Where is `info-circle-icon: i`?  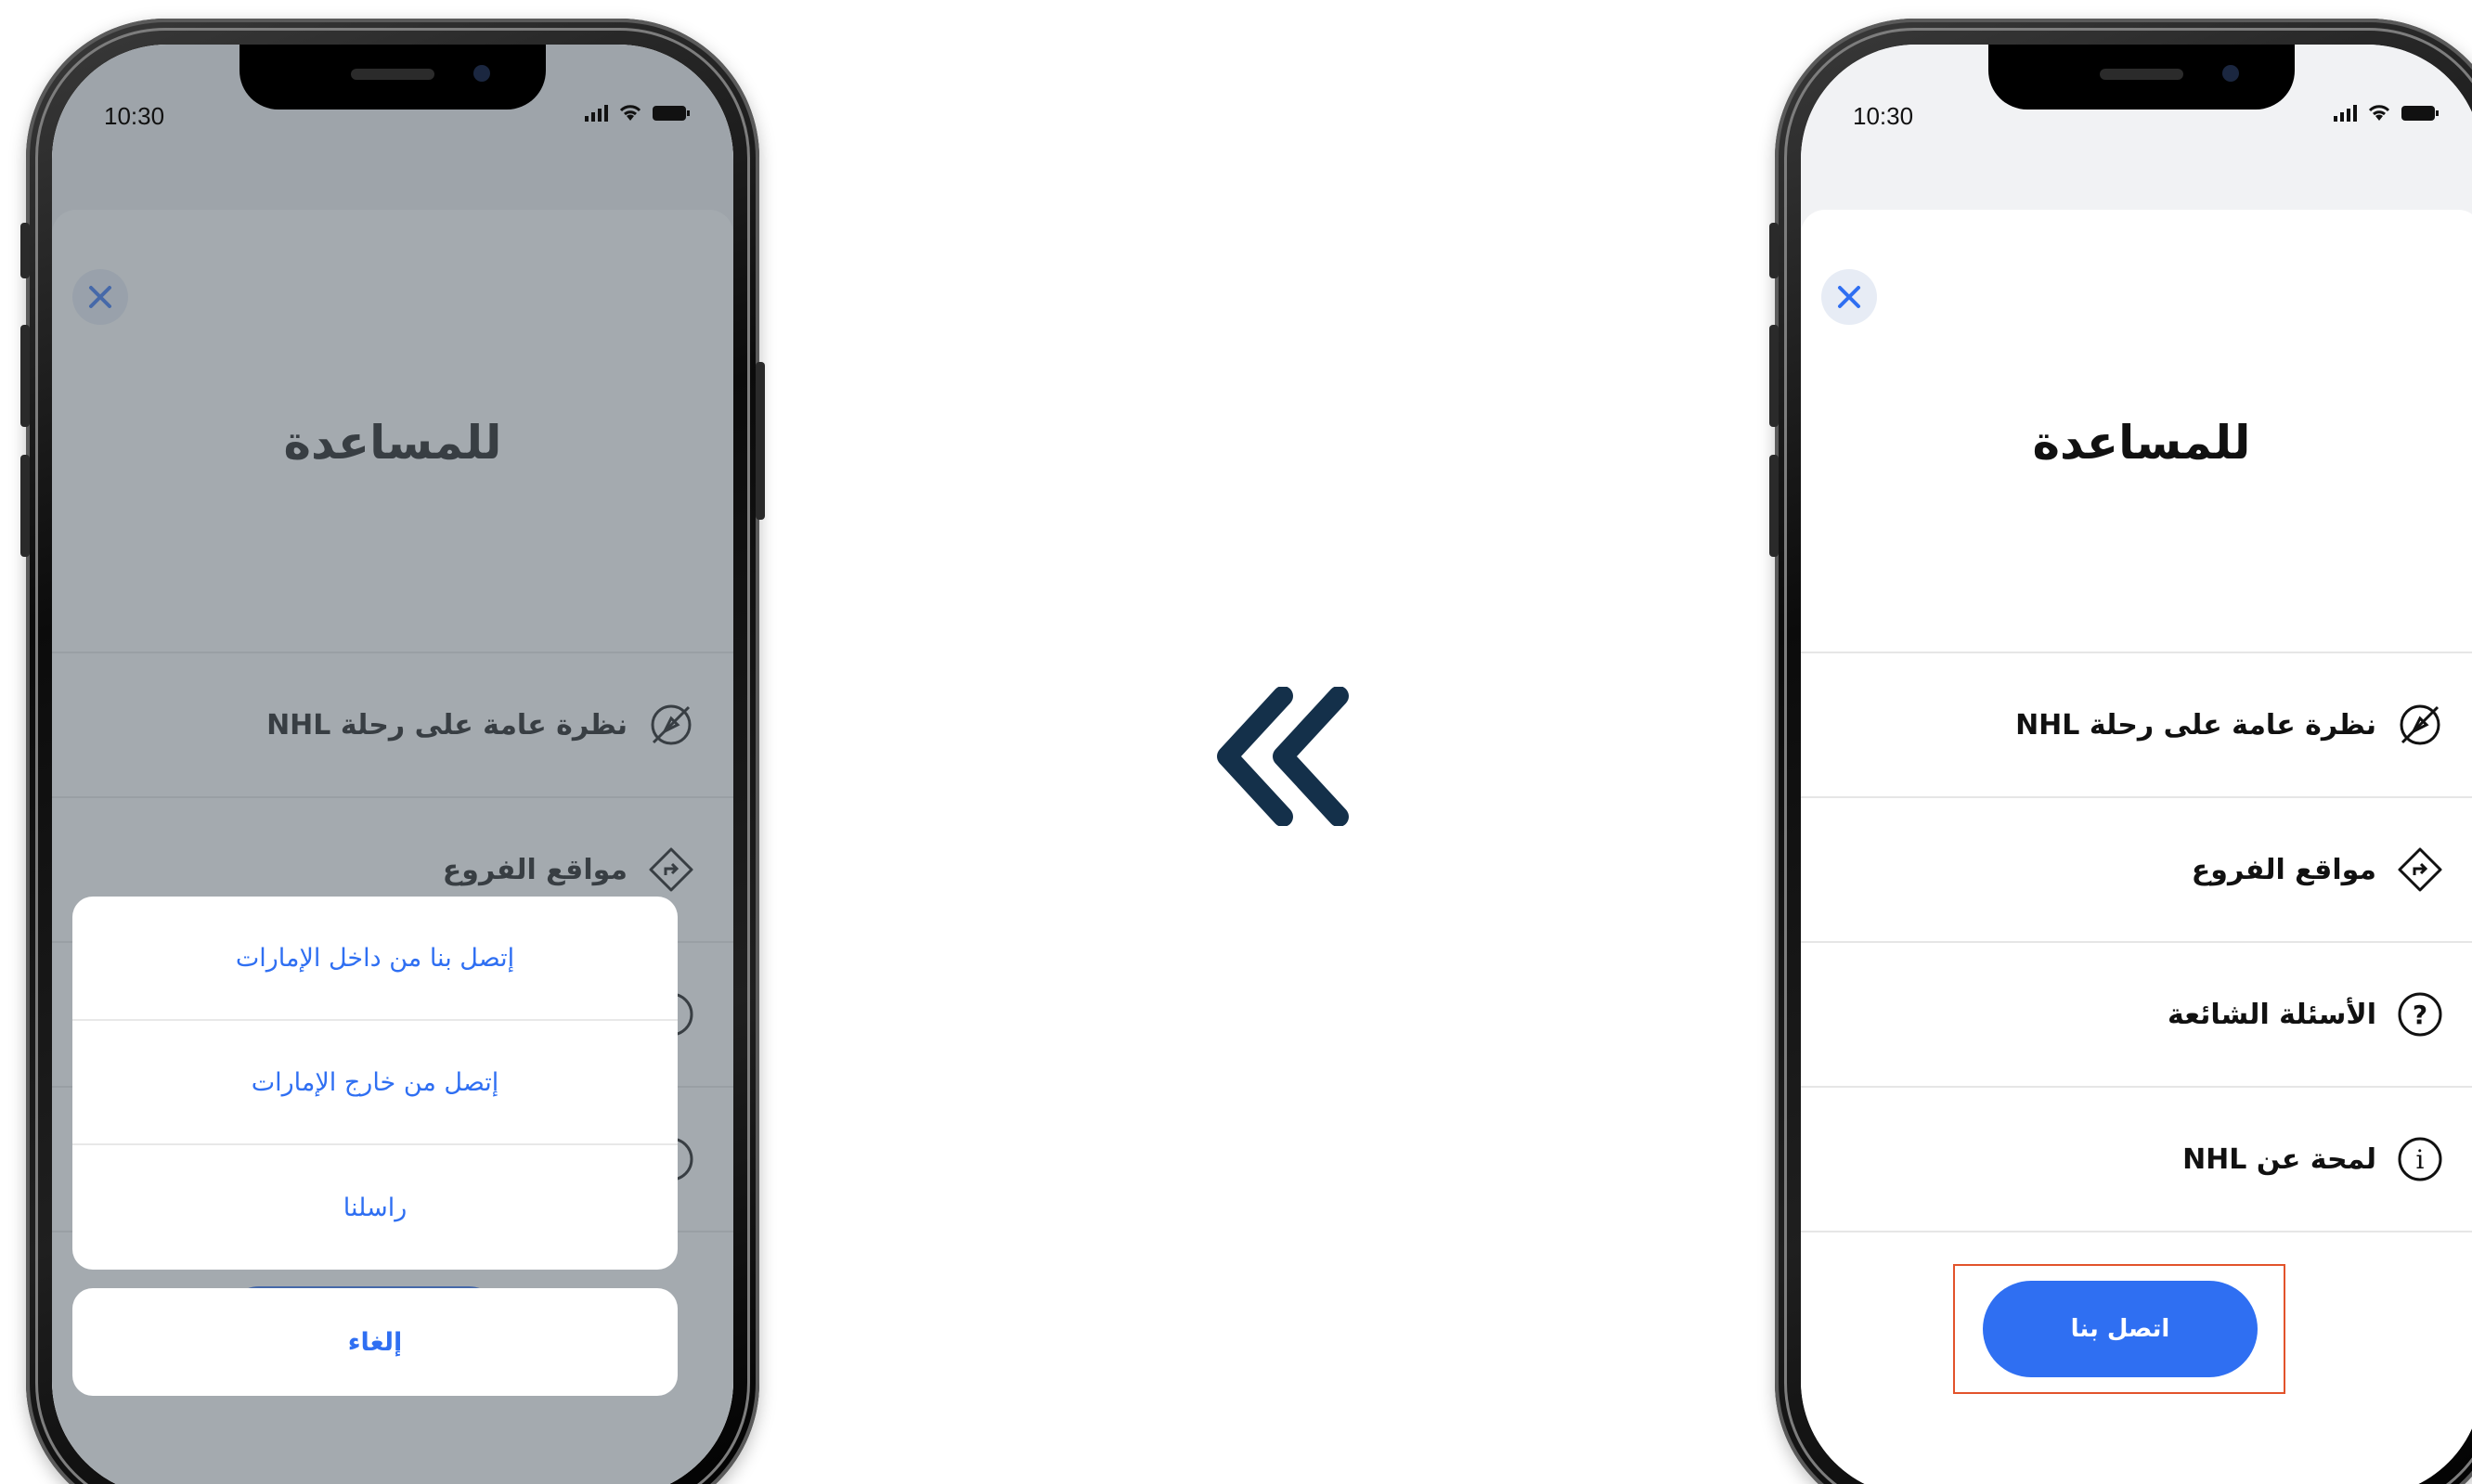
info-circle-icon: i is located at coordinates (2420, 1159).